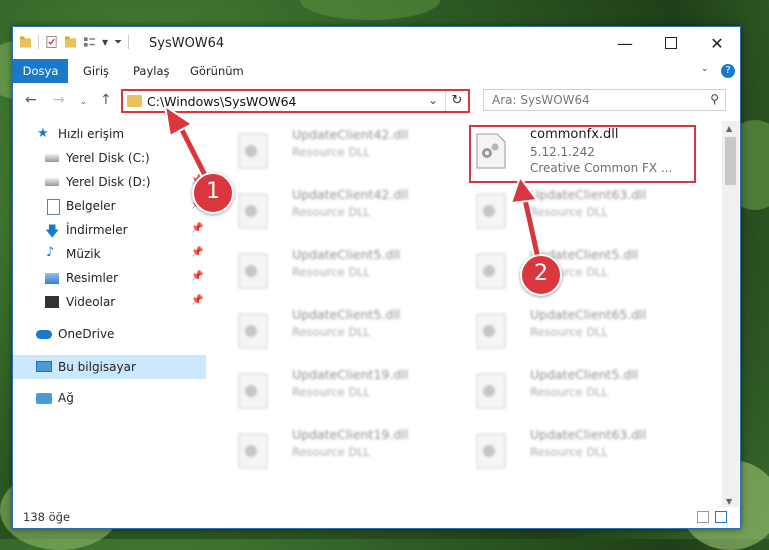  Describe the element at coordinates (433, 100) in the screenshot. I see `chevron-down-icon: ⌄` at that location.